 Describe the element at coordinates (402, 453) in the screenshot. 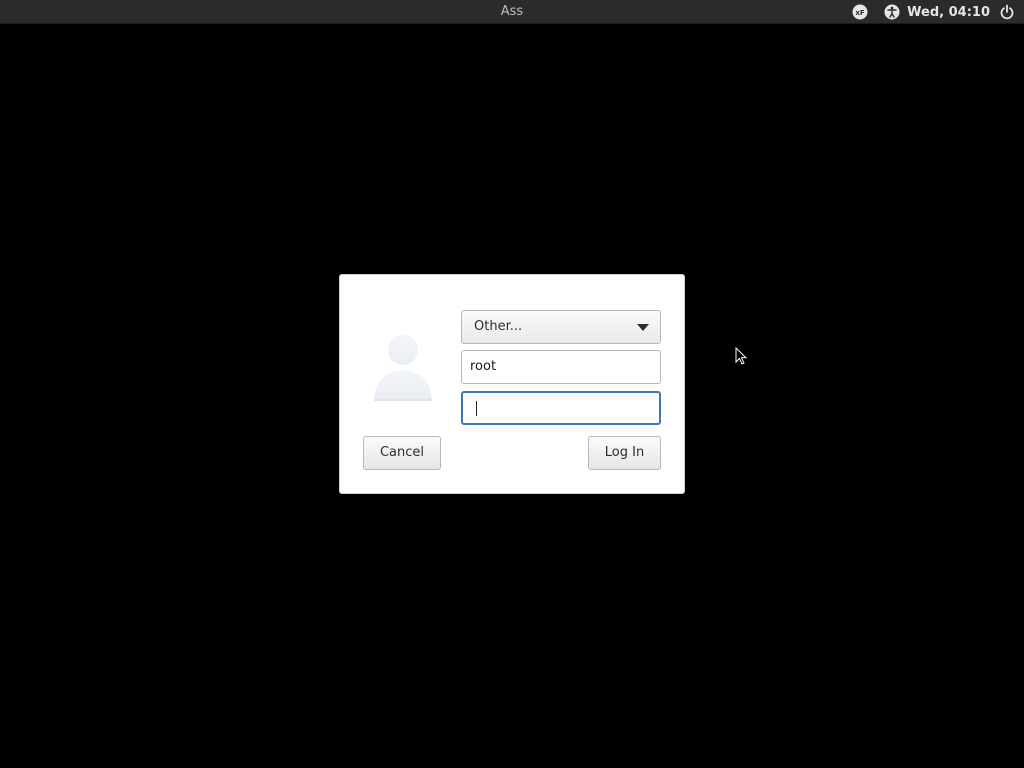

I see `cancel-button: Cancel` at that location.